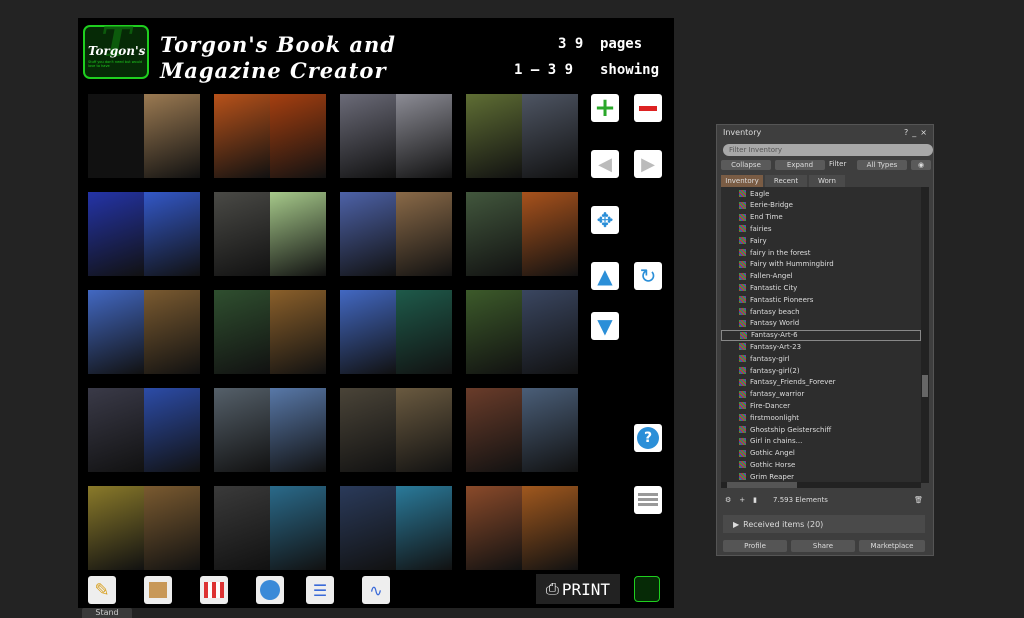 The width and height of the screenshot is (1024, 618). I want to click on list-item: Eagle, so click(754, 193).